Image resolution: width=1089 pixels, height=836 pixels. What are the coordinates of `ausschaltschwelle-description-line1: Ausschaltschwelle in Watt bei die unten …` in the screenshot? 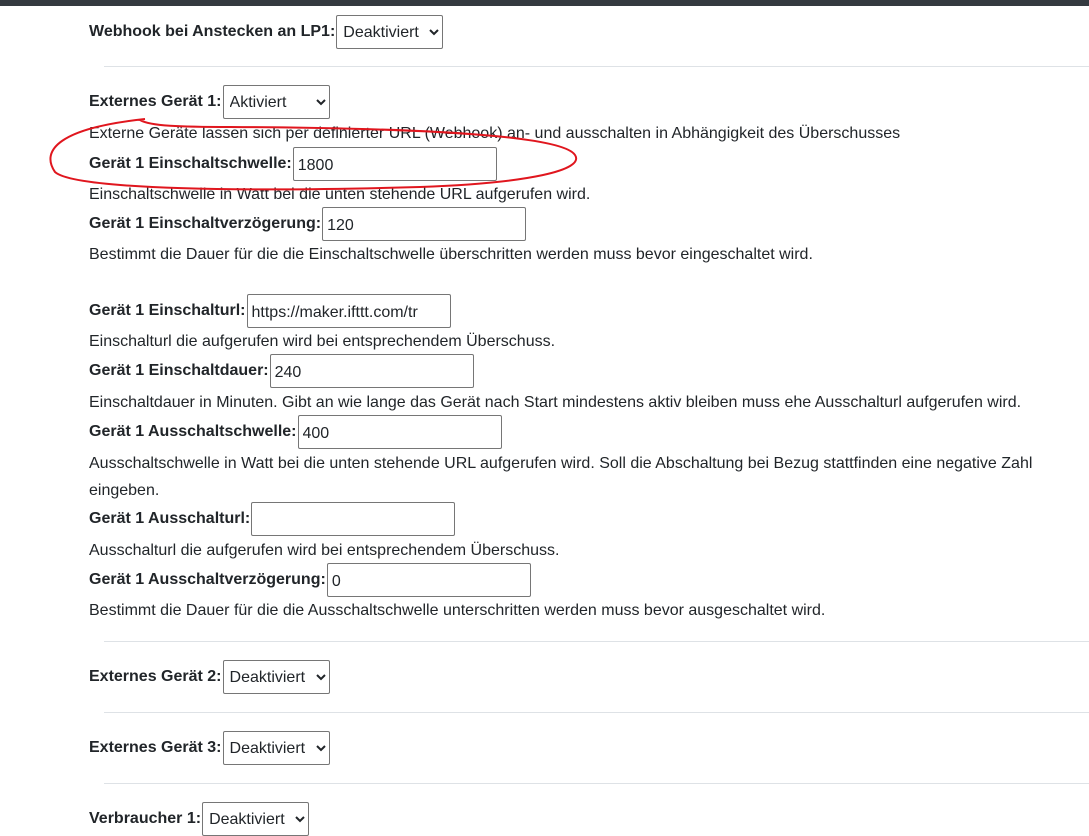 It's located at (561, 463).